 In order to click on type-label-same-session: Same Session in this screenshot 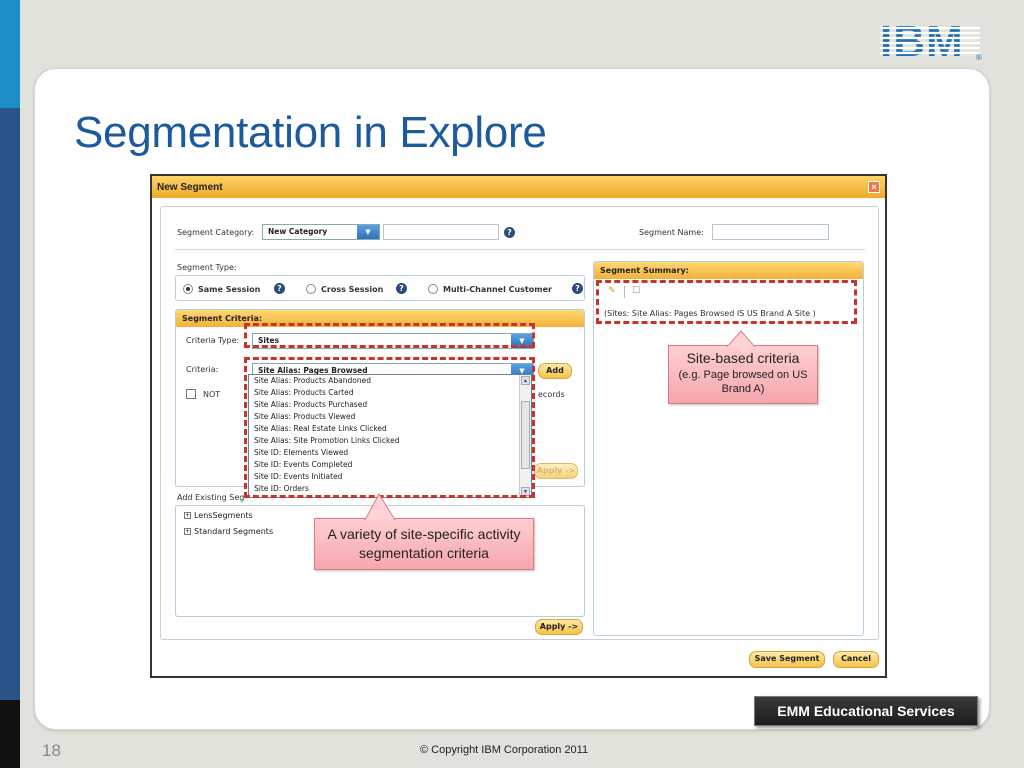, I will do `click(229, 289)`.